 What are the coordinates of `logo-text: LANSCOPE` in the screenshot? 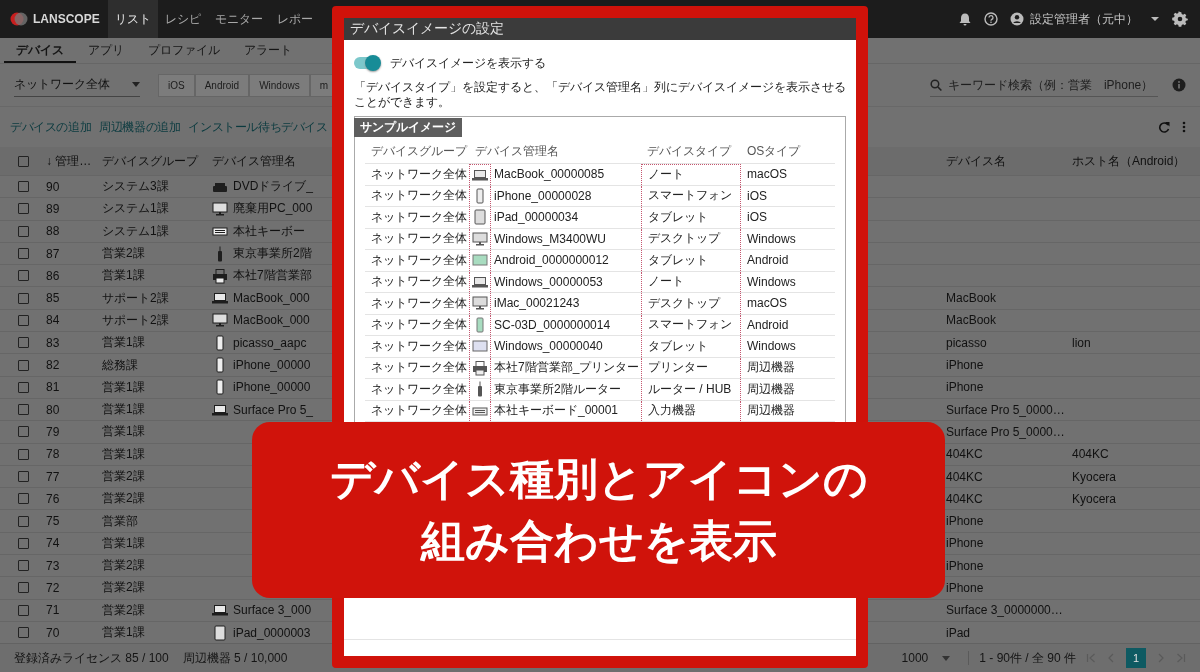 It's located at (66, 19).